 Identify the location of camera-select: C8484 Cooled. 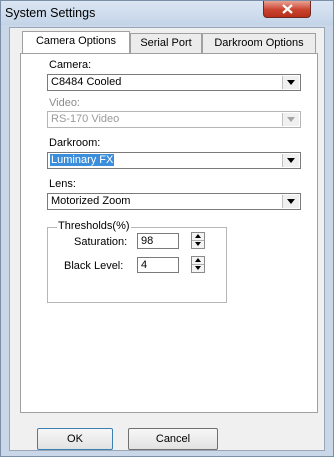
(174, 82).